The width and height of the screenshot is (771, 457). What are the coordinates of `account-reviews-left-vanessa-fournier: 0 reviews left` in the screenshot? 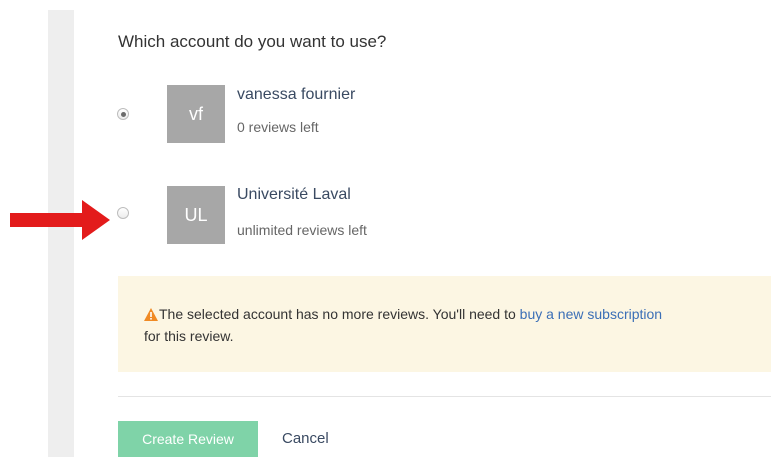 It's located at (278, 127).